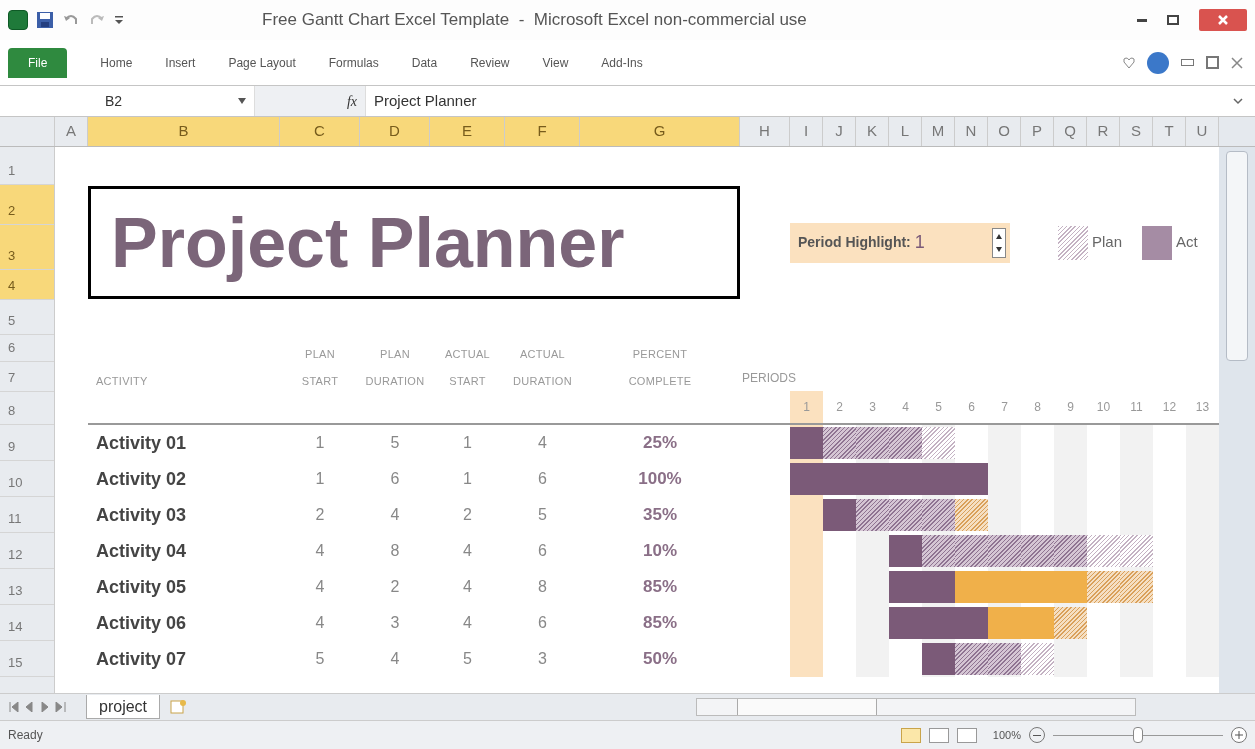 Image resolution: width=1255 pixels, height=749 pixels. I want to click on legend-label: Plan, so click(1107, 242).